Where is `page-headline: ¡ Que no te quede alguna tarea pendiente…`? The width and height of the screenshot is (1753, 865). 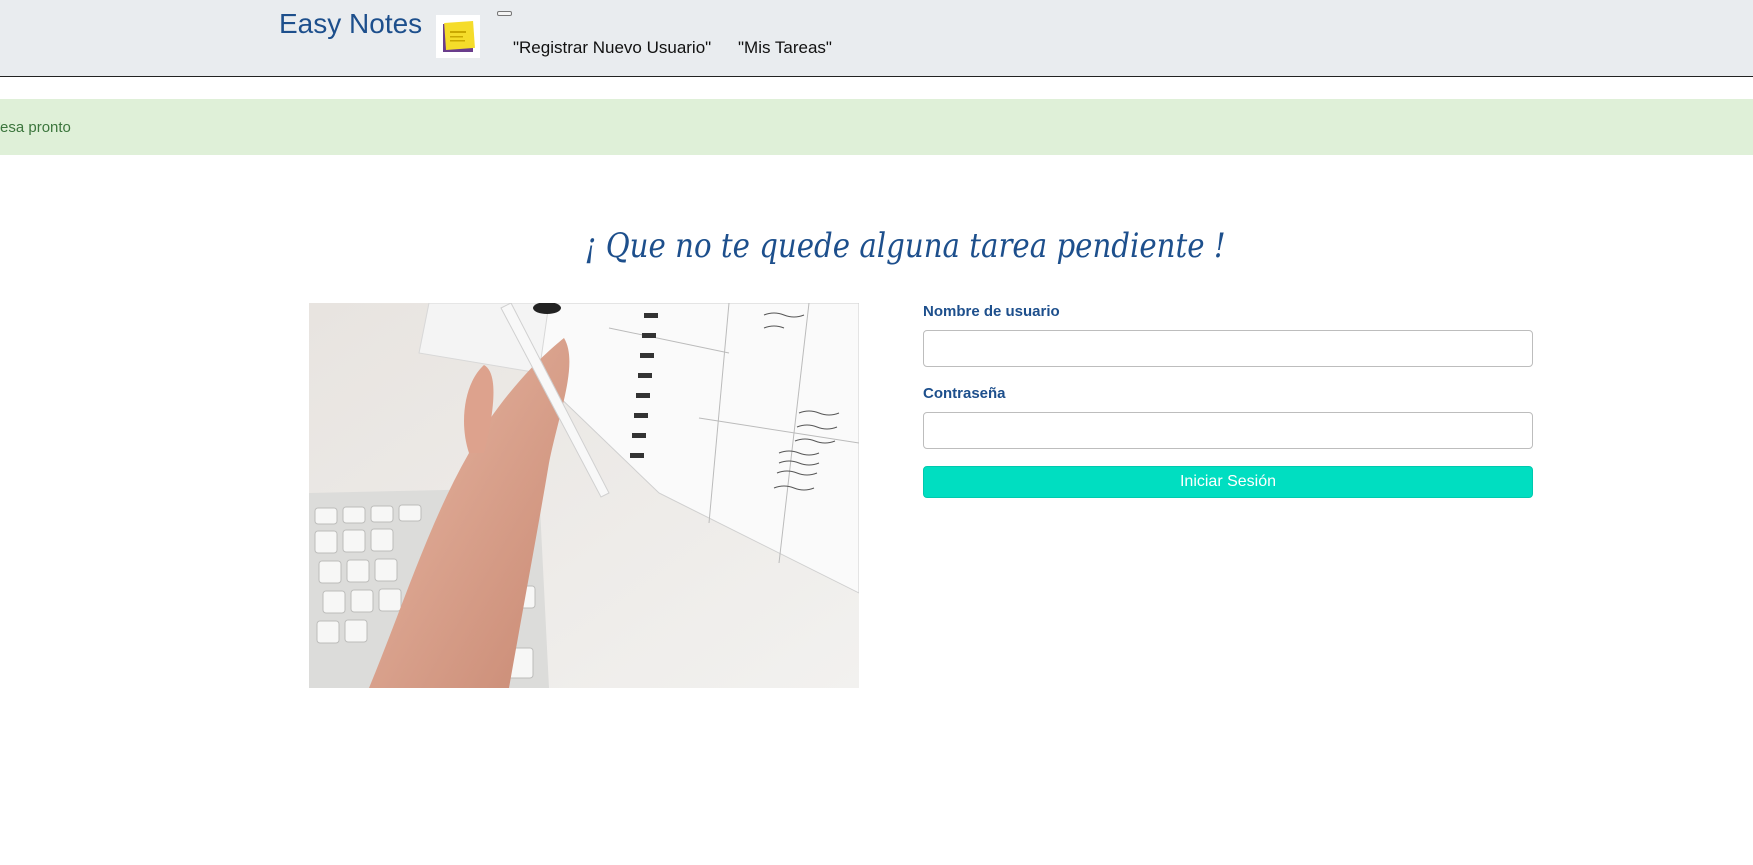 page-headline: ¡ Que no te quede alguna tarea pendiente… is located at coordinates (905, 246).